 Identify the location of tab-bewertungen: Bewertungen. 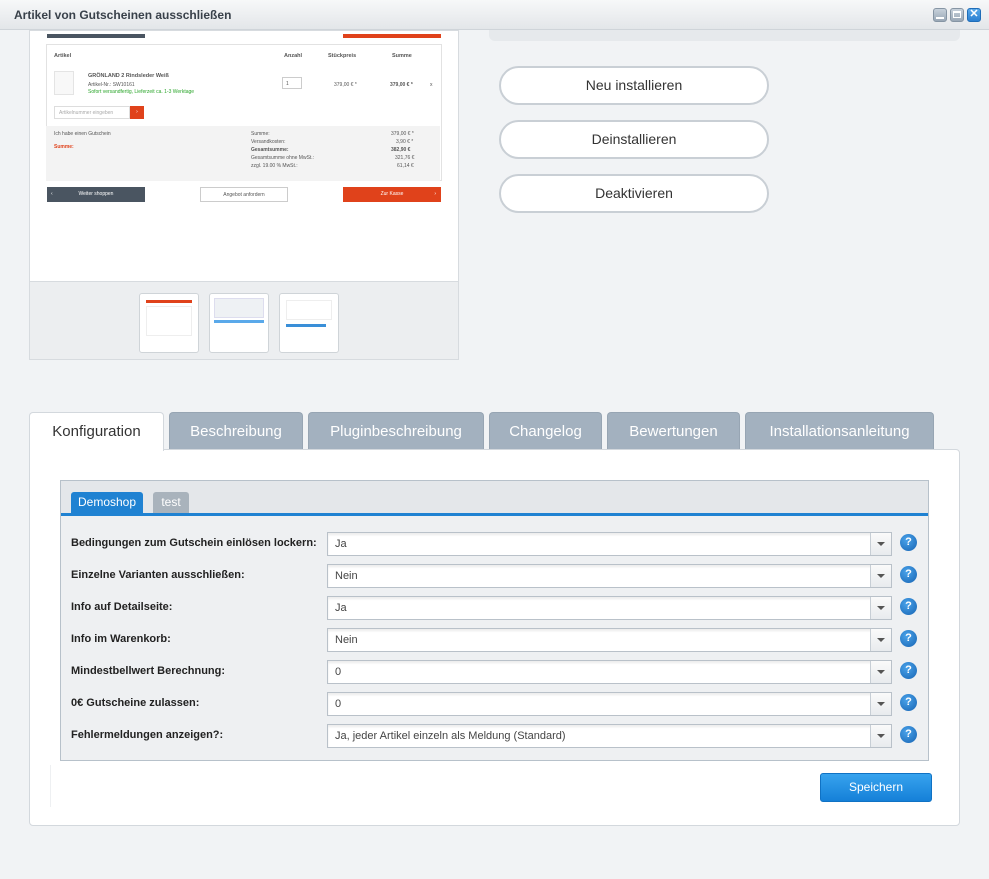
(673, 431).